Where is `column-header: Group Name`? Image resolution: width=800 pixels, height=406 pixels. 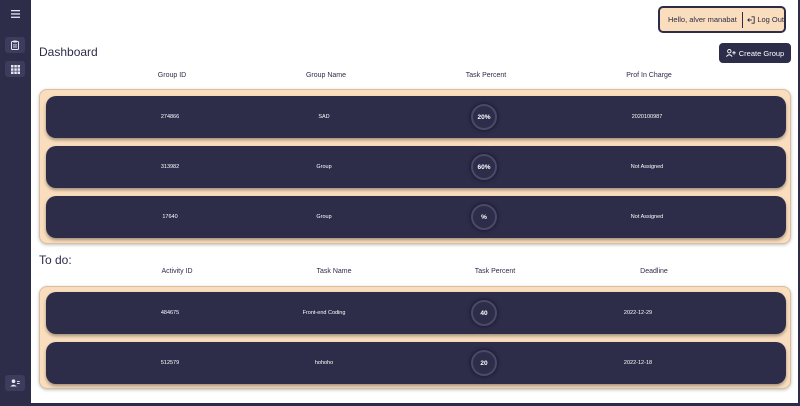
column-header: Group Name is located at coordinates (326, 75).